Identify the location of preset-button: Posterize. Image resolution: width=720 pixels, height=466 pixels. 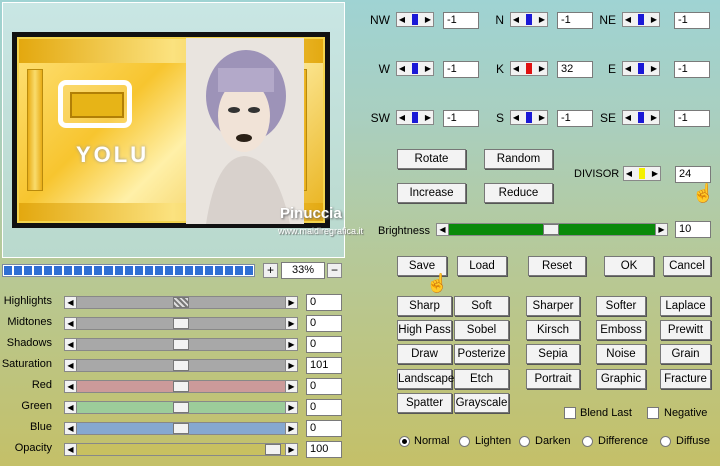
(481, 354).